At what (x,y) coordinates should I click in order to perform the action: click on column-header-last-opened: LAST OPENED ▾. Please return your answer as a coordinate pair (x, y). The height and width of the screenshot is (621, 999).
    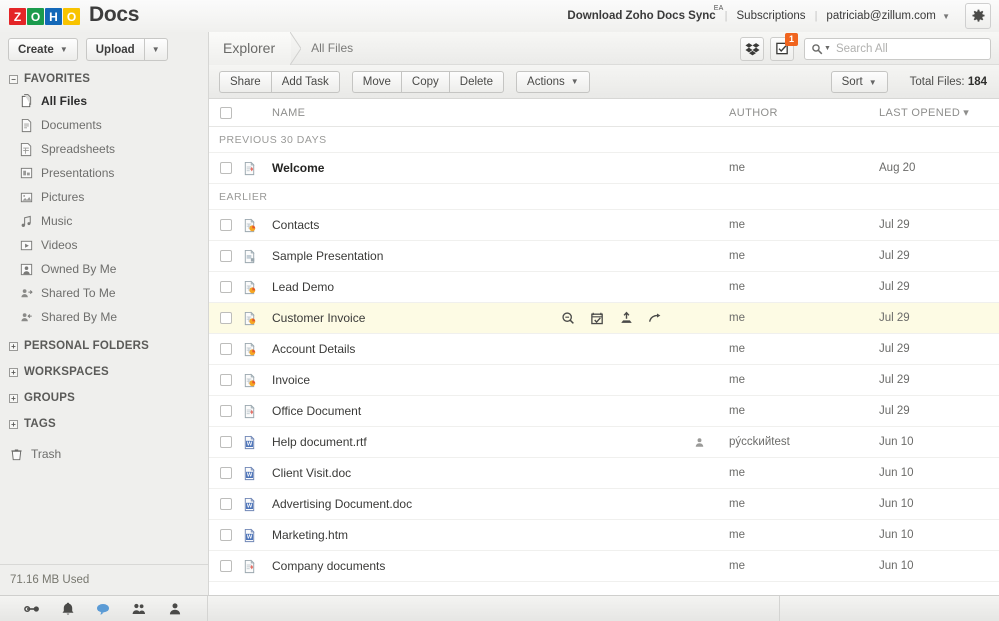
    Looking at the image, I should click on (939, 113).